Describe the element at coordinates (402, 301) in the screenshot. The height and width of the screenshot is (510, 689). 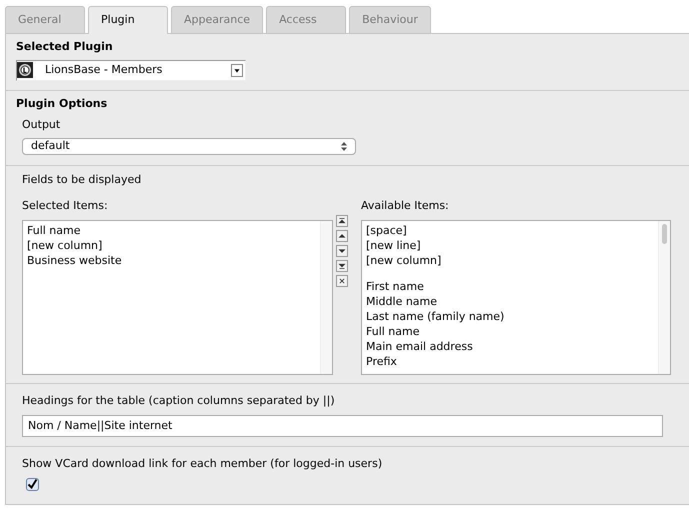
I see `list-item: Middle name` at that location.